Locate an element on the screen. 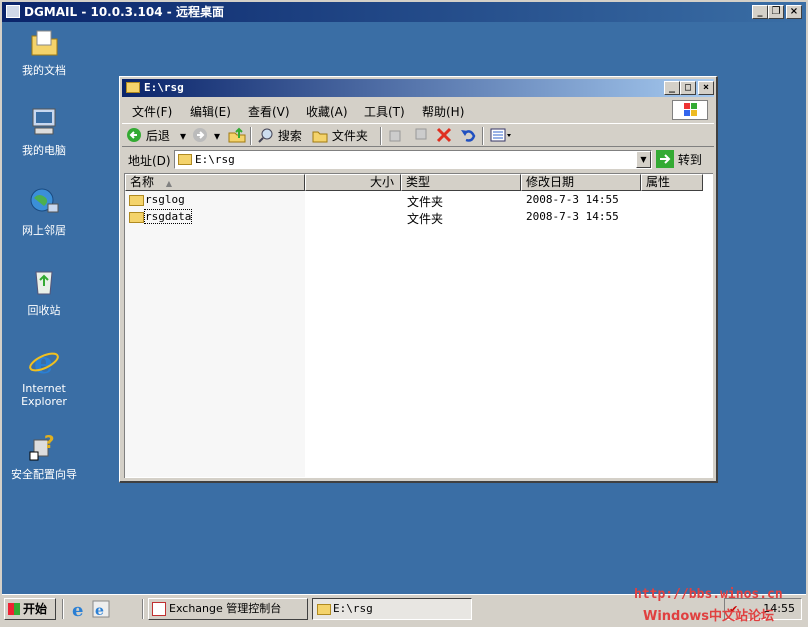  remote-desktop-icon is located at coordinates (13, 11).